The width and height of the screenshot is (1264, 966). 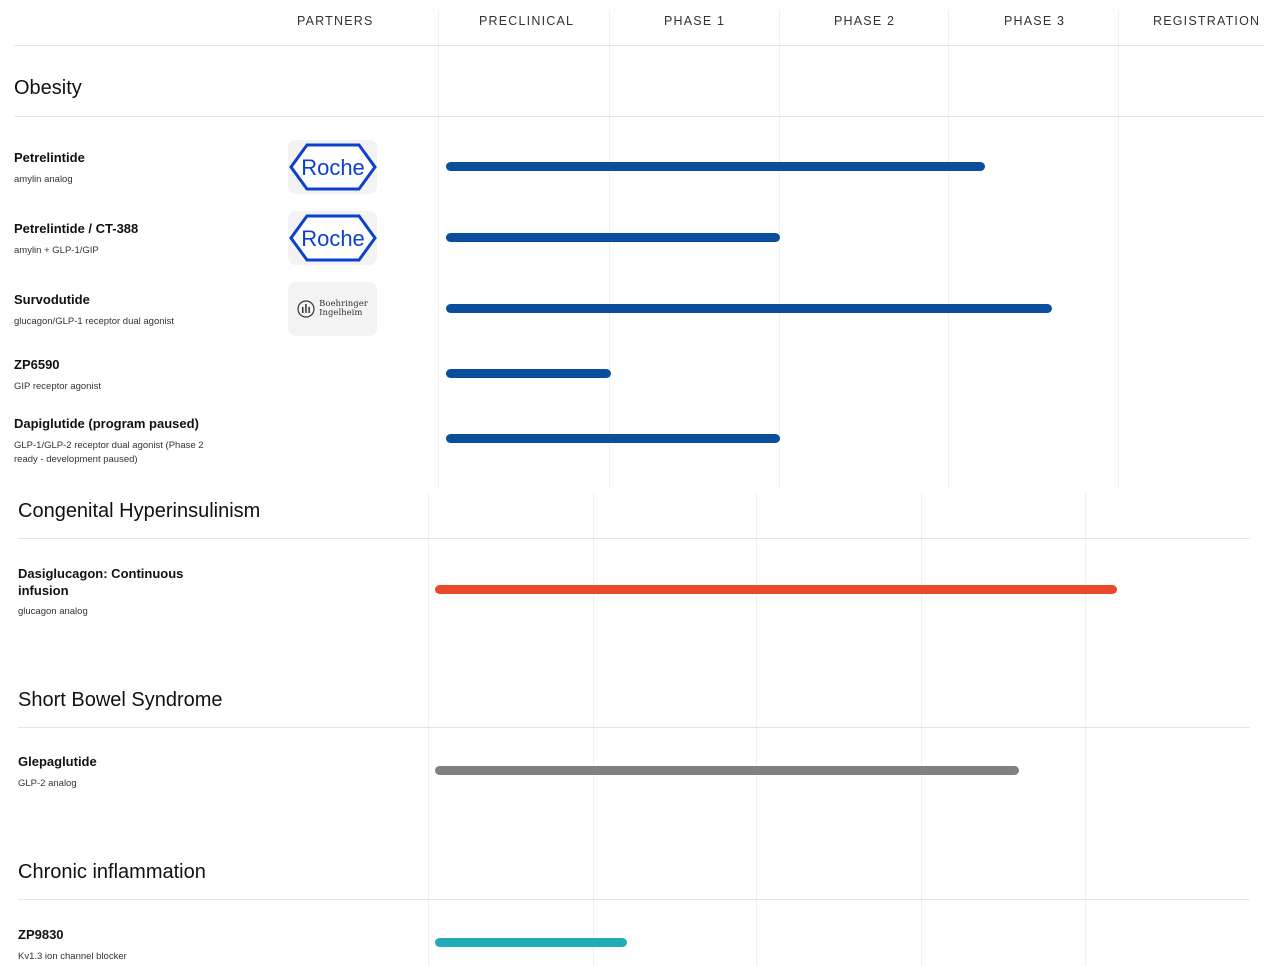 What do you see at coordinates (52, 299) in the screenshot?
I see `program-name: Survodutide` at bounding box center [52, 299].